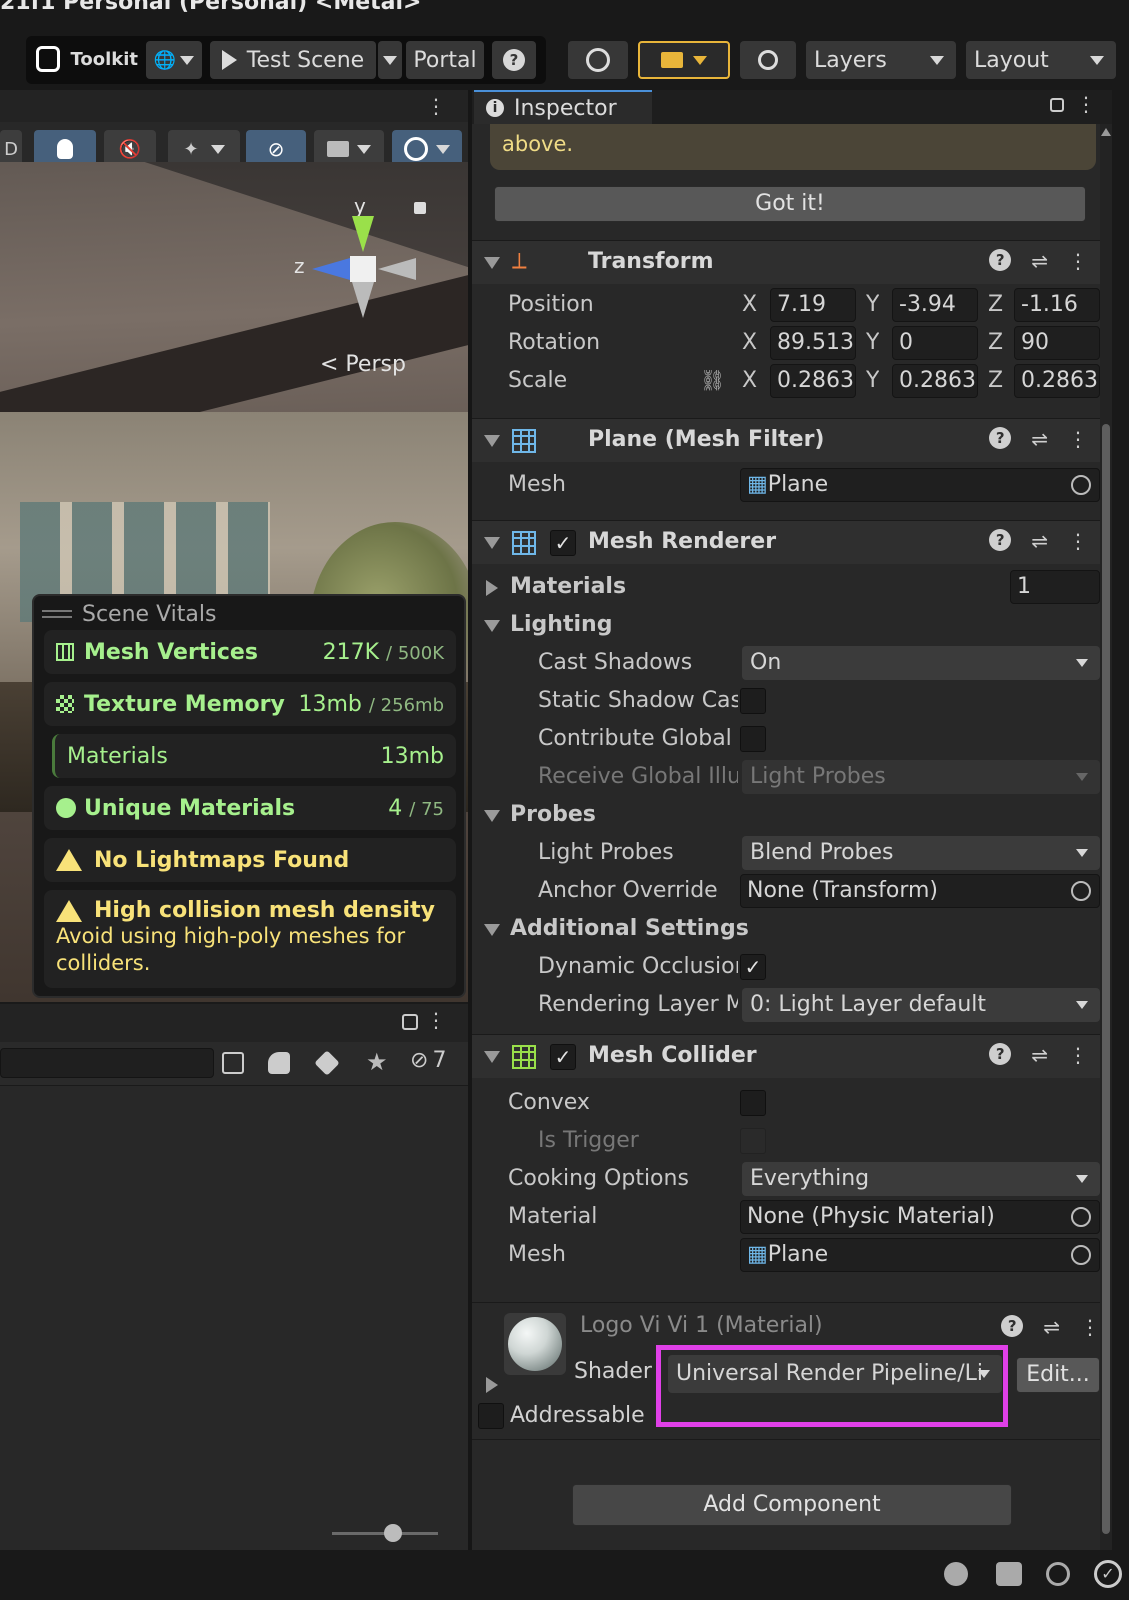 The image size is (1129, 1600). I want to click on scale-z-field: 0.2863, so click(1057, 381).